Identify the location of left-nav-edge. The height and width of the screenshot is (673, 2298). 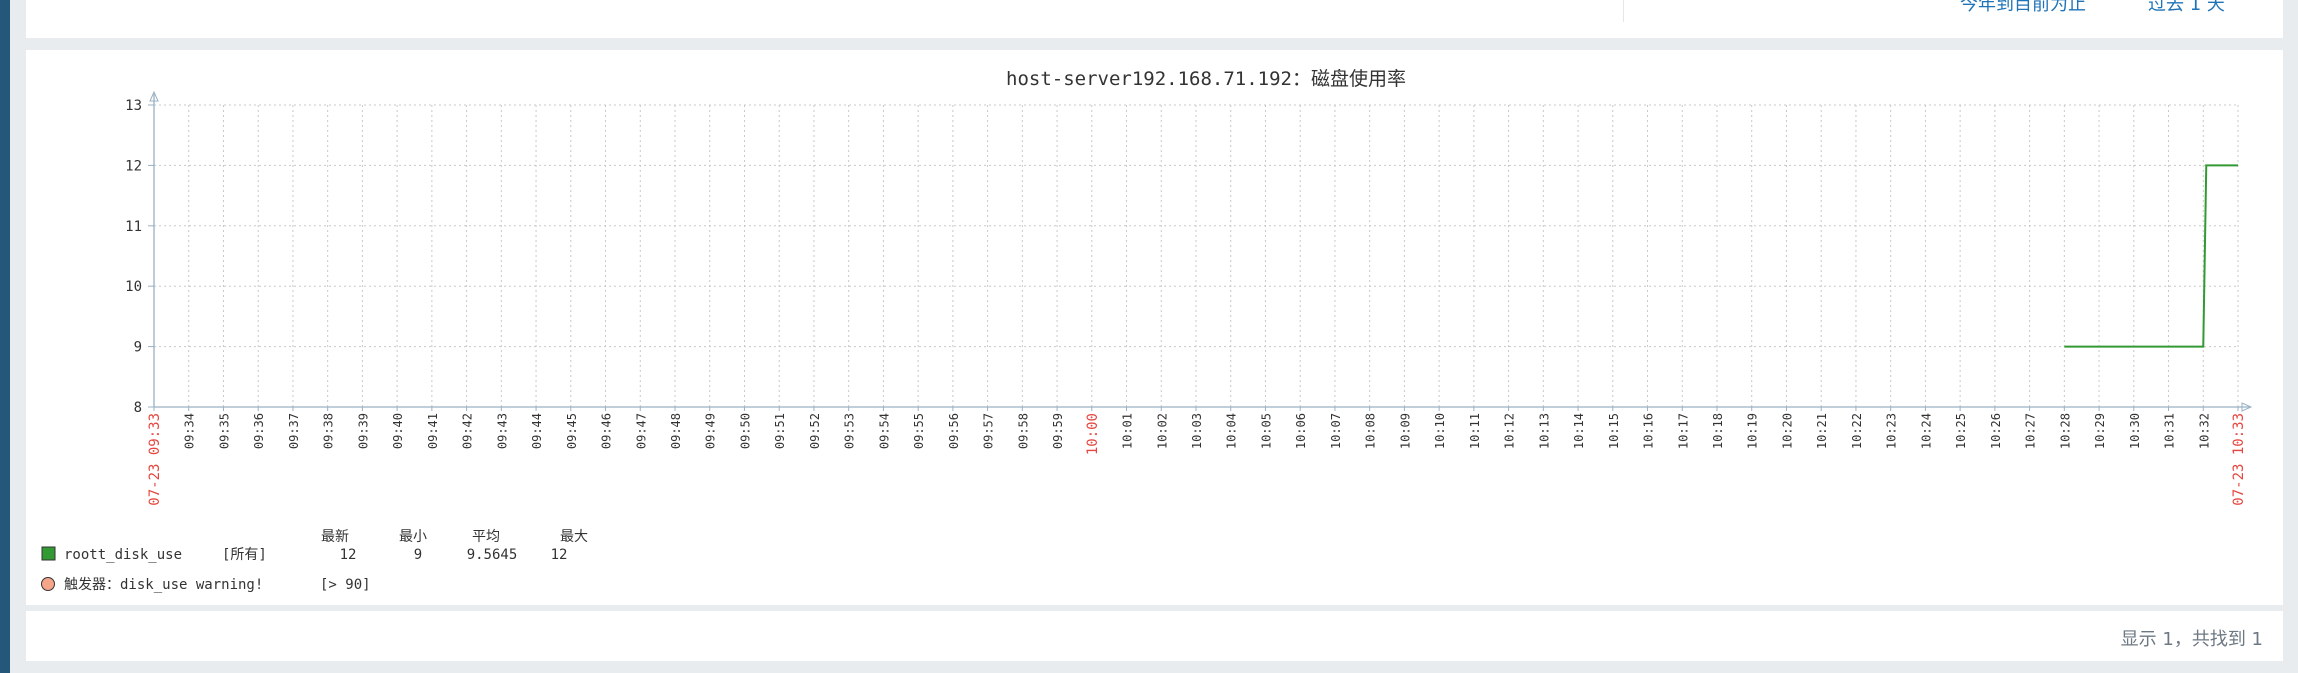
(5, 336).